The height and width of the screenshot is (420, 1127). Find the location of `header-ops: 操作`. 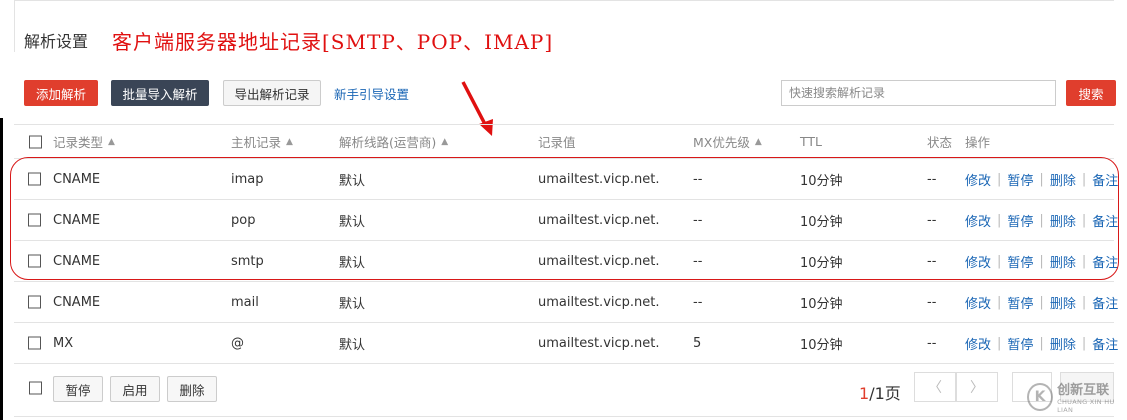

header-ops: 操作 is located at coordinates (978, 142).